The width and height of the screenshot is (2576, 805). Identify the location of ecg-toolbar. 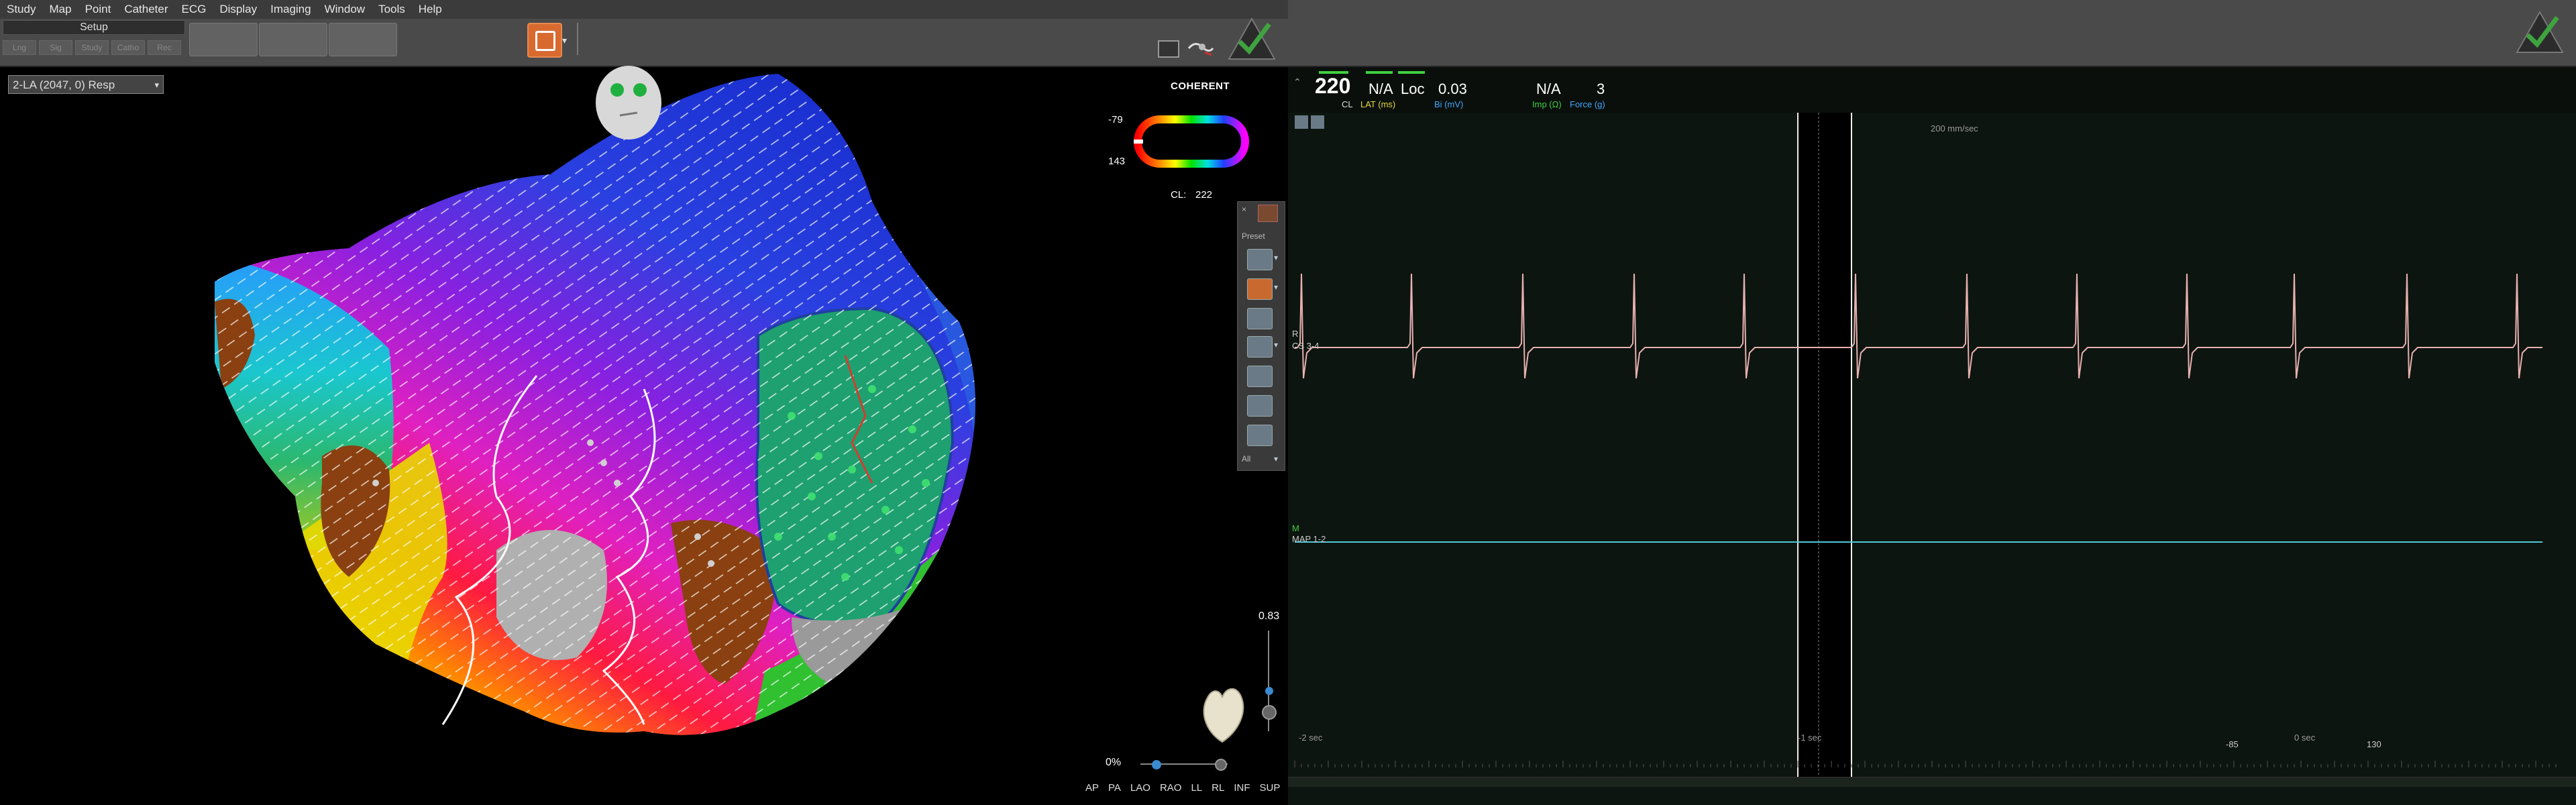
(1932, 33).